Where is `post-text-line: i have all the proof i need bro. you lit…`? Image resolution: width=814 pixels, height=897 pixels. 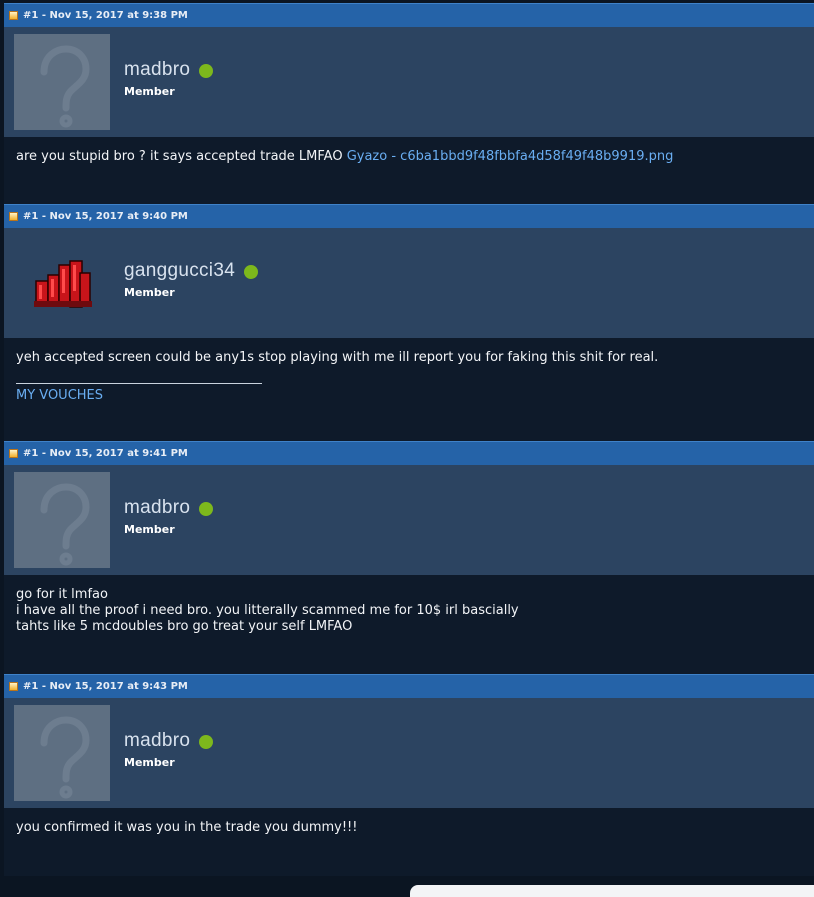 post-text-line: i have all the proof i need bro. you lit… is located at coordinates (267, 610).